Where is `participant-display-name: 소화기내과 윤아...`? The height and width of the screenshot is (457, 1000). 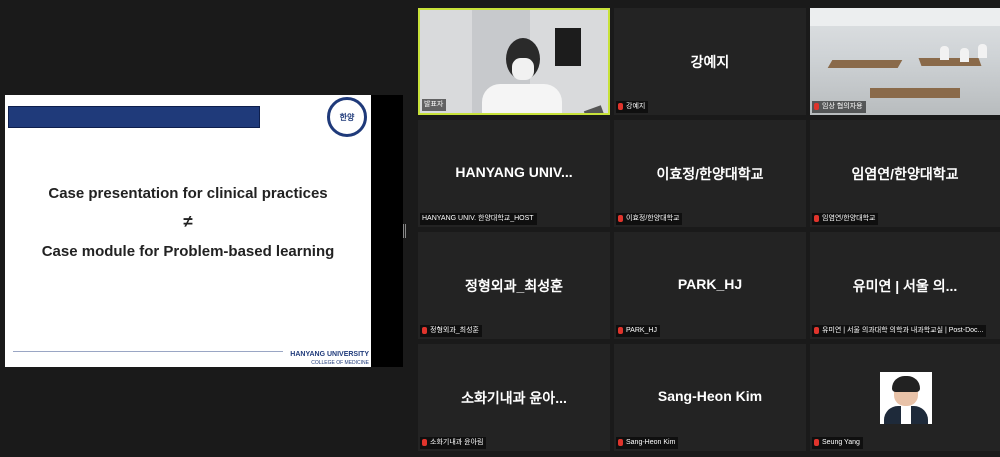
participant-display-name: 소화기내과 윤아... is located at coordinates (514, 398).